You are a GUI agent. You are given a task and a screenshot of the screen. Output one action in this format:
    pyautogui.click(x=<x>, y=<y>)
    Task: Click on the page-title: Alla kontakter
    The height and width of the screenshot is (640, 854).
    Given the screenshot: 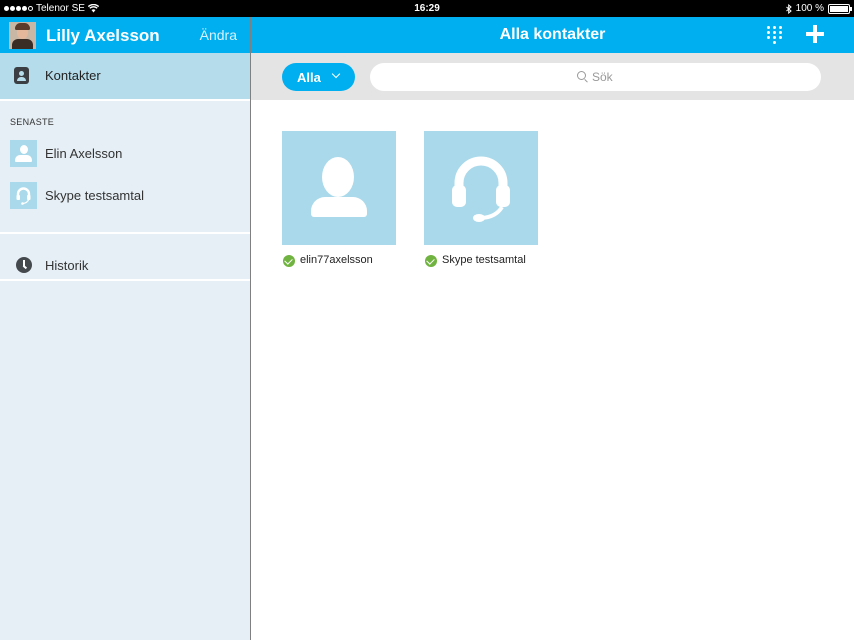 What is the action you would take?
    pyautogui.click(x=552, y=34)
    